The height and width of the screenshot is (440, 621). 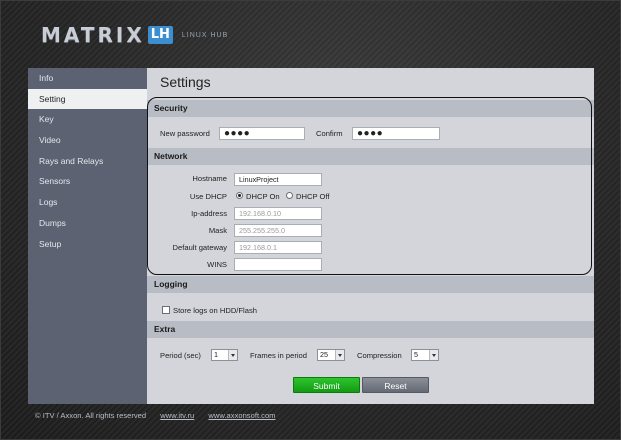 What do you see at coordinates (209, 178) in the screenshot?
I see `hostname-label: Hostname` at bounding box center [209, 178].